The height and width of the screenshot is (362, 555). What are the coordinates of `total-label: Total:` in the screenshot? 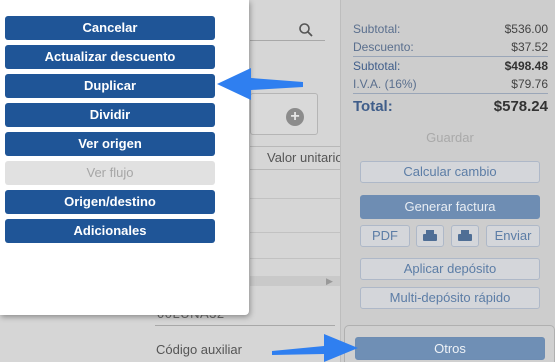 It's located at (373, 106).